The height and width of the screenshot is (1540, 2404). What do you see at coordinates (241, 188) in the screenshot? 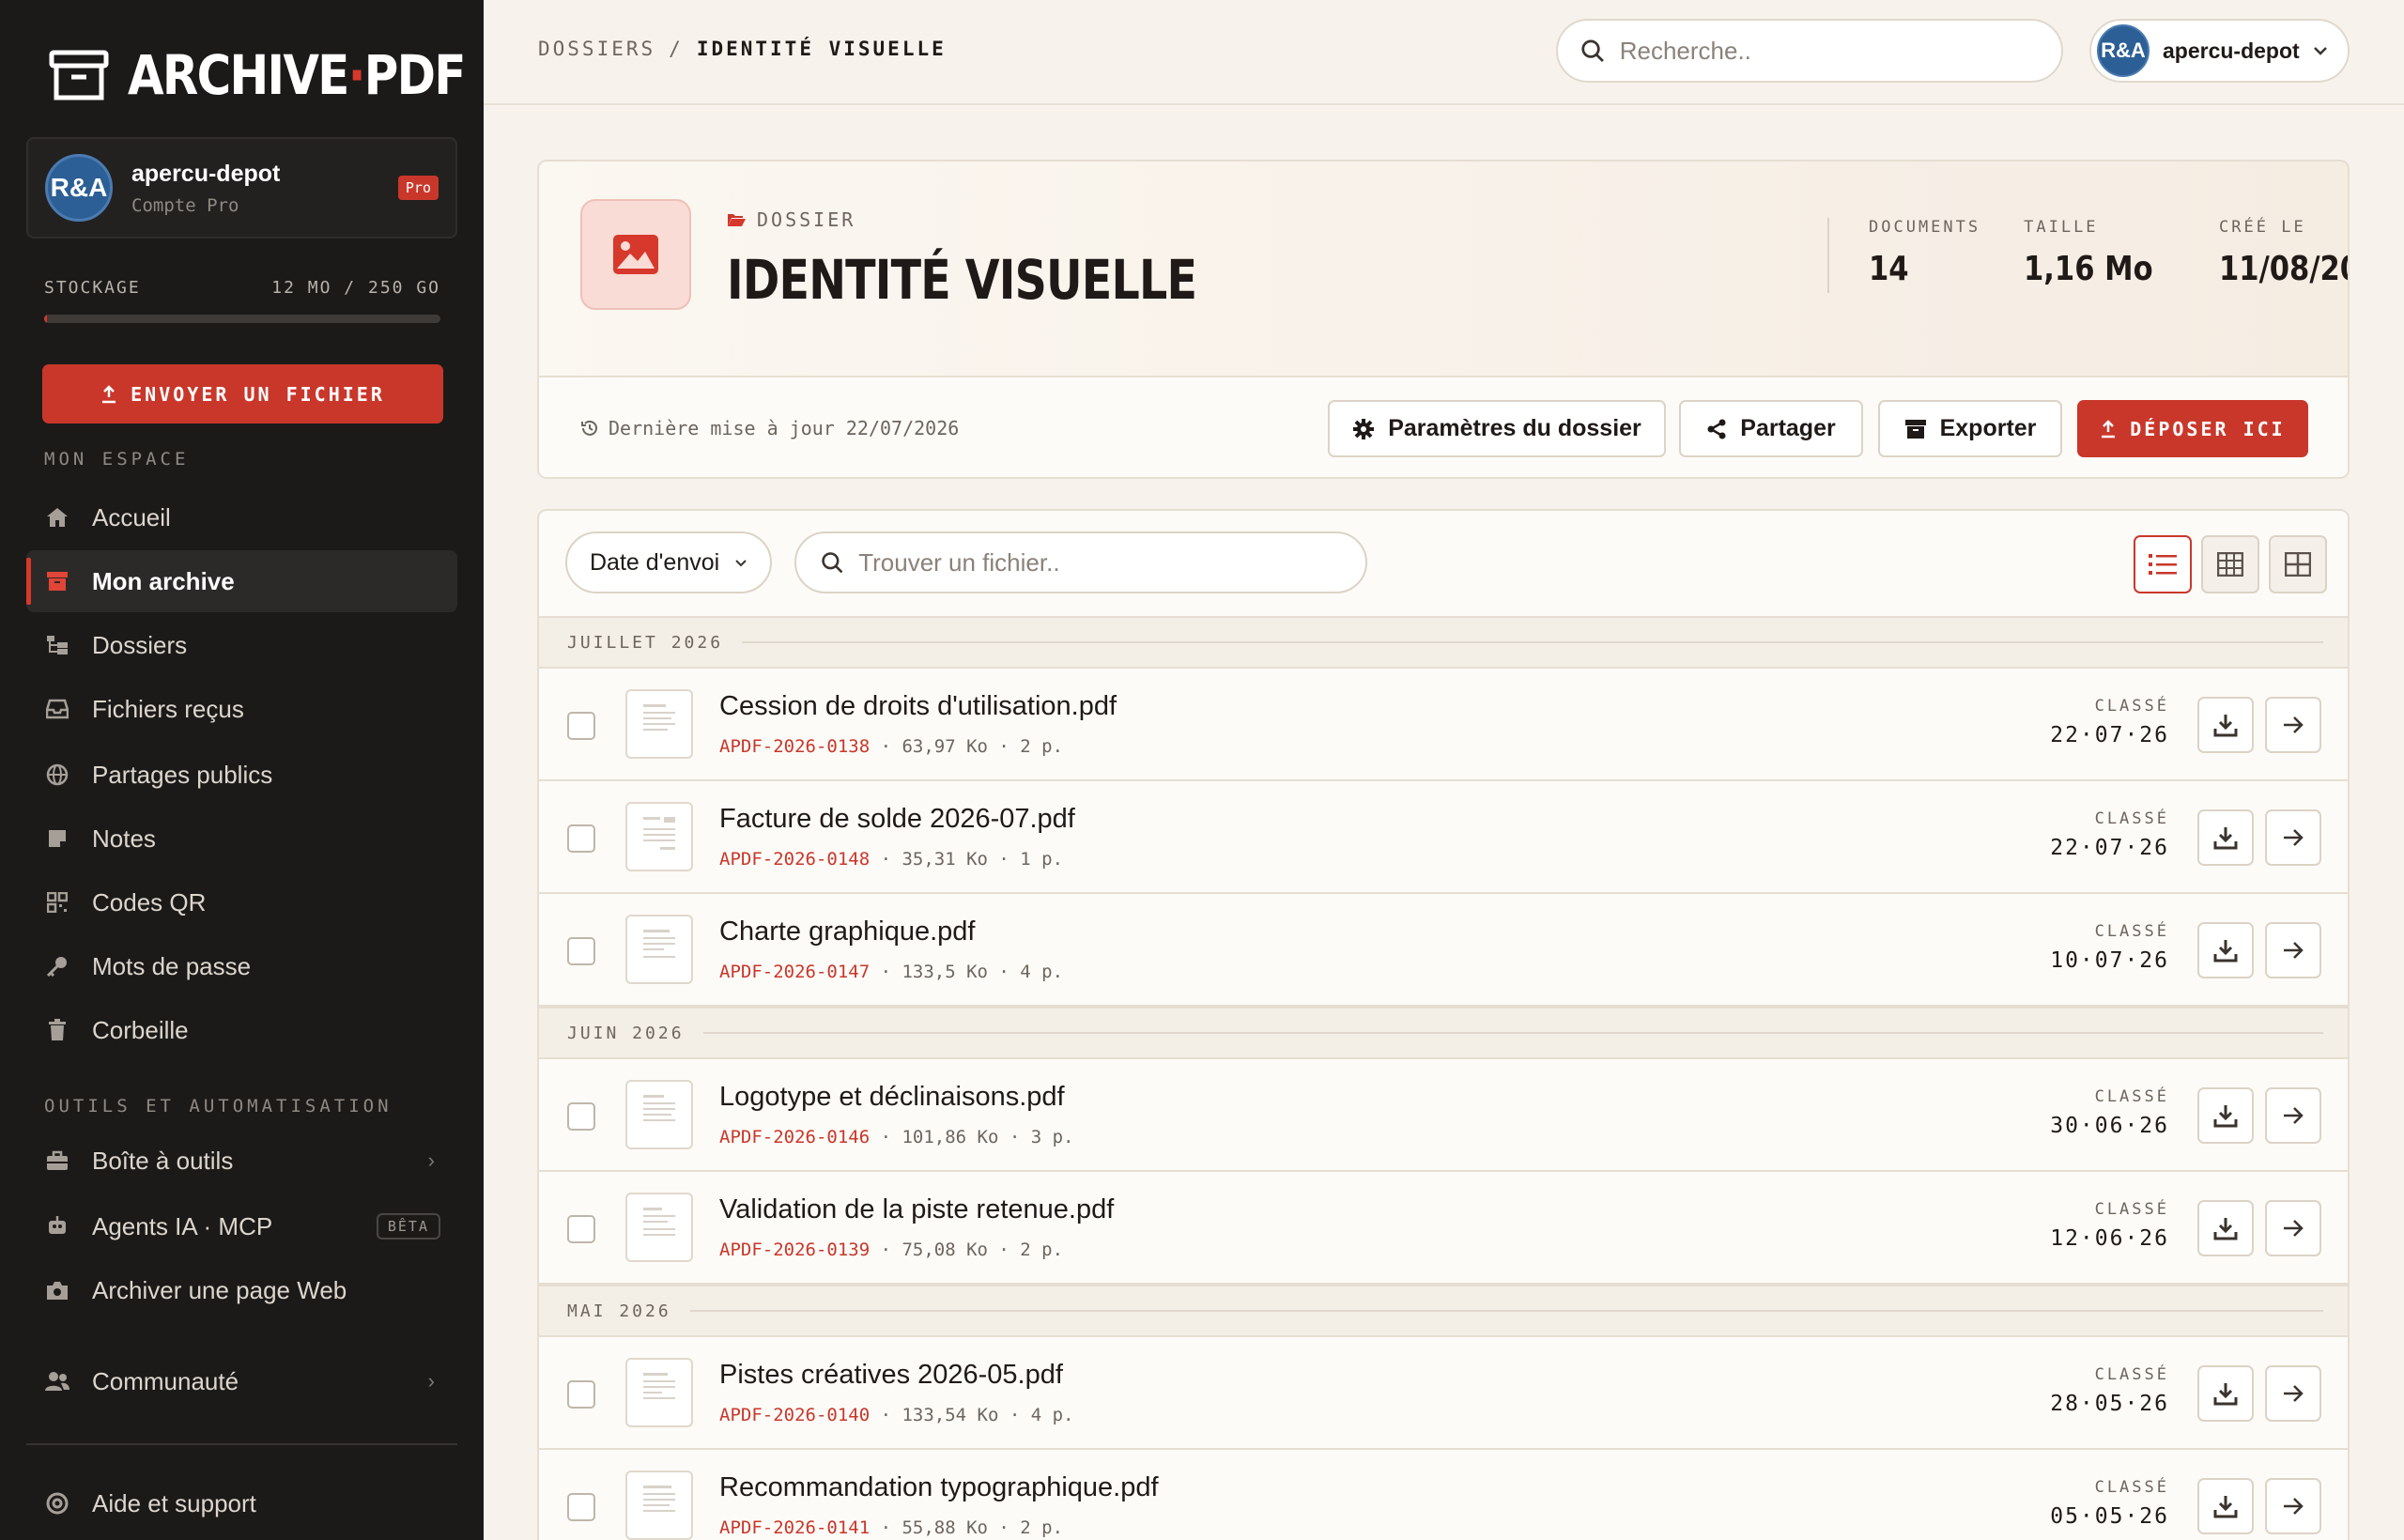
I see `account-card: R&A apercu-depot Compte Pro Pro` at bounding box center [241, 188].